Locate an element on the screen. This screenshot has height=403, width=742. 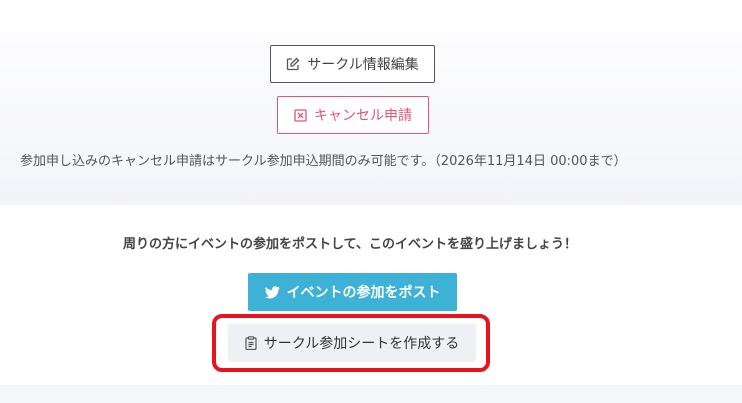
edit-circle-info-label: サークル情報編集 is located at coordinates (363, 65).